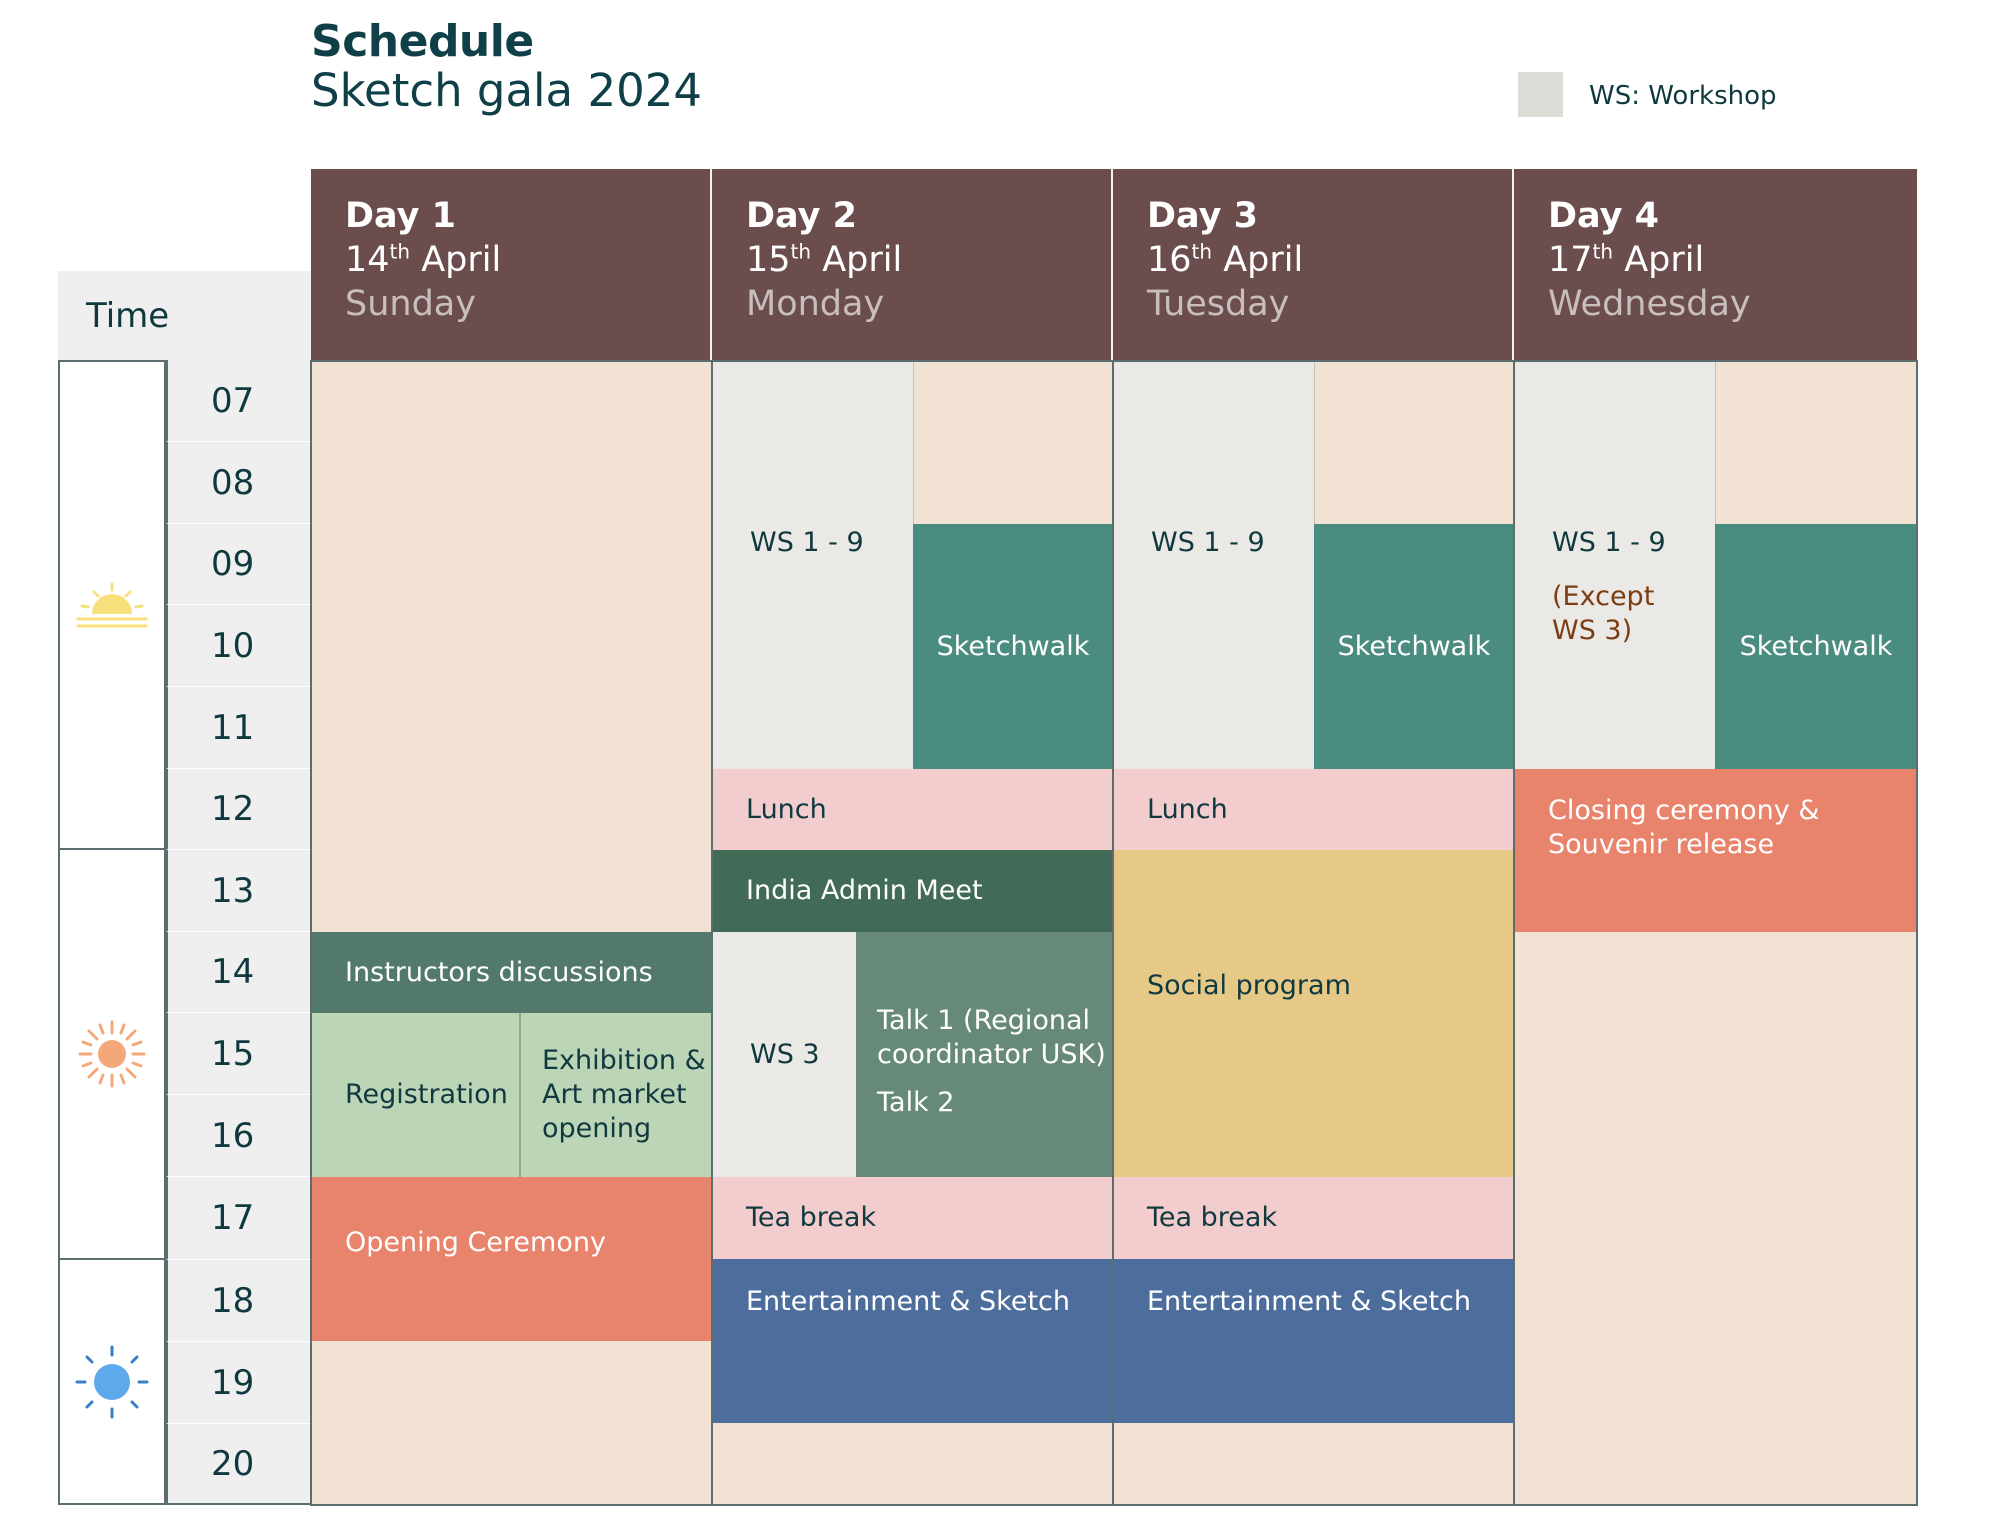  I want to click on hour-cell: 11, so click(239, 728).